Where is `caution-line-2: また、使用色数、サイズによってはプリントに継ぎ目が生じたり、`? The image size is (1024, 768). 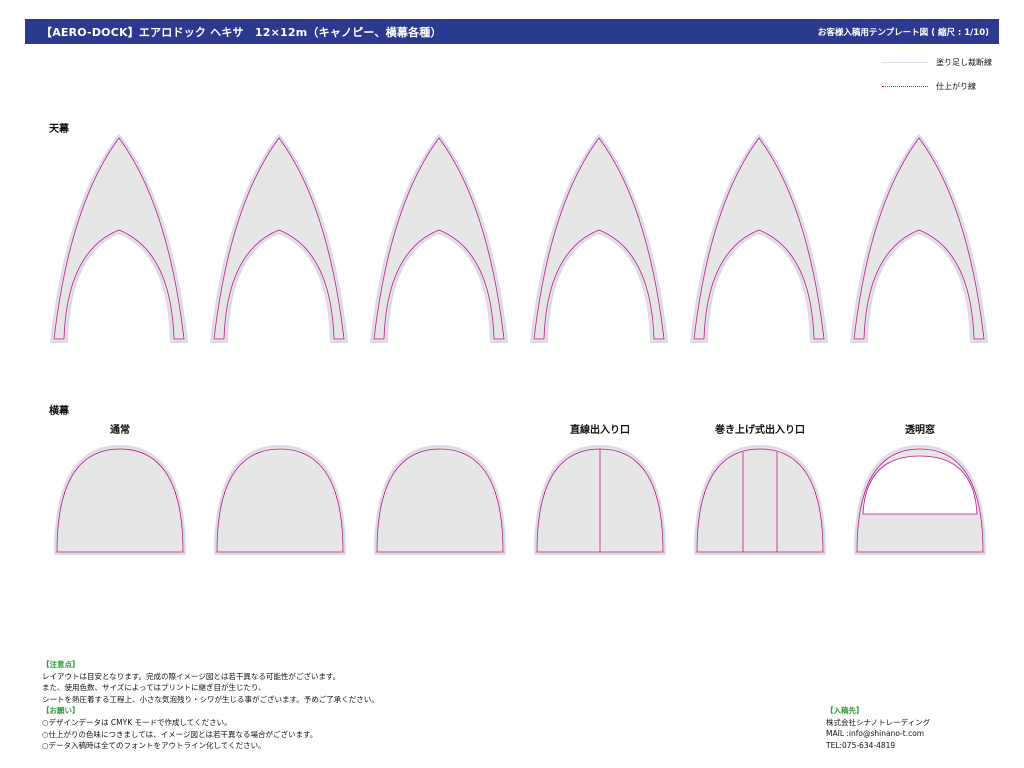
caution-line-2: また、使用色数、サイズによってはプリントに継ぎ目が生じたり、 is located at coordinates (154, 688).